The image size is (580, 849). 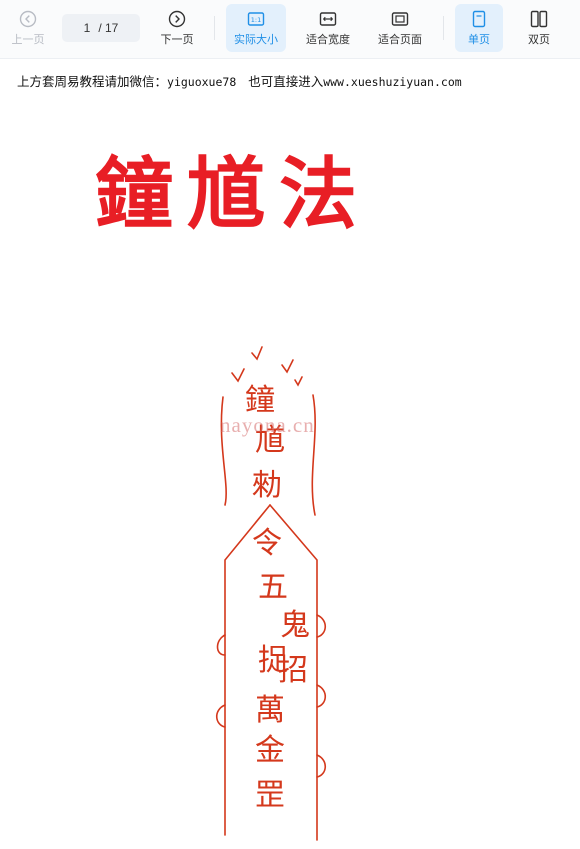 What do you see at coordinates (270, 795) in the screenshot?
I see `talisman-glyph: 罡` at bounding box center [270, 795].